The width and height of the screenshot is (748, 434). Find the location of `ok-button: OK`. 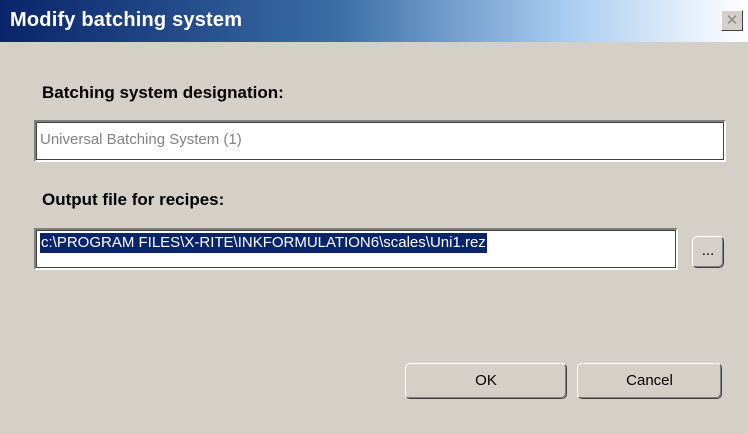

ok-button: OK is located at coordinates (486, 381).